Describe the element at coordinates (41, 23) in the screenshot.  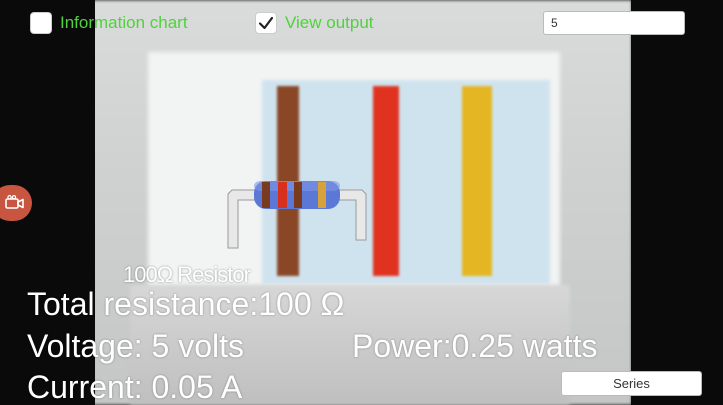
I see `information-chart-checkbox` at that location.